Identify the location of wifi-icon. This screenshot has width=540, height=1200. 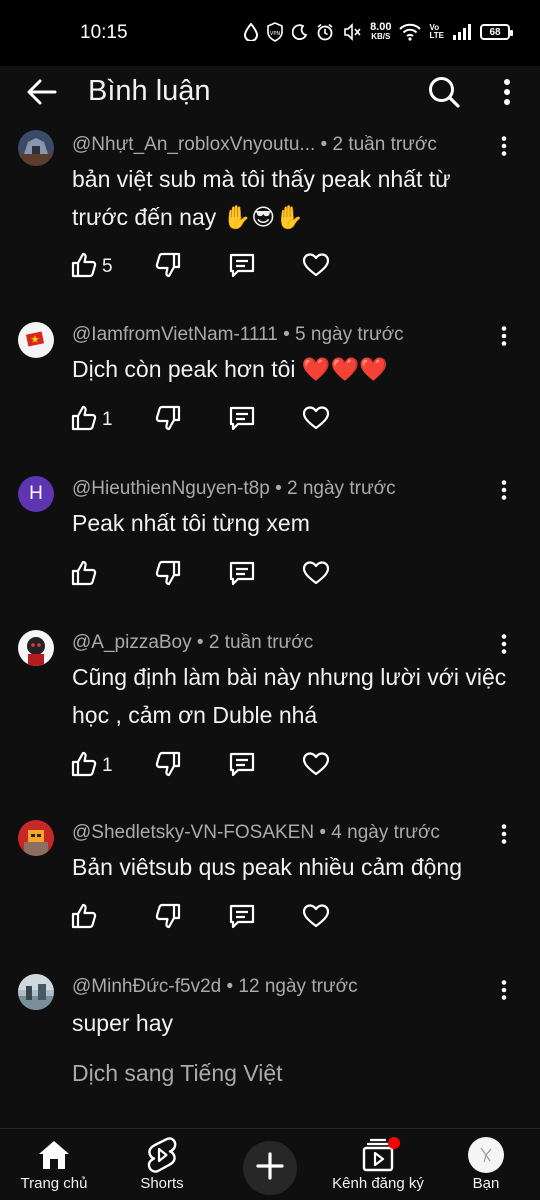
(410, 32).